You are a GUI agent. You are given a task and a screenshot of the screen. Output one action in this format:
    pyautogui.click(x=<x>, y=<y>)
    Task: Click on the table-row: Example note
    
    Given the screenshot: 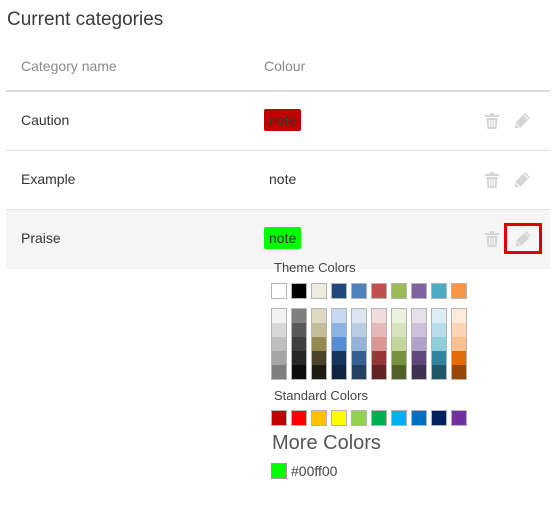 What is the action you would take?
    pyautogui.click(x=278, y=180)
    